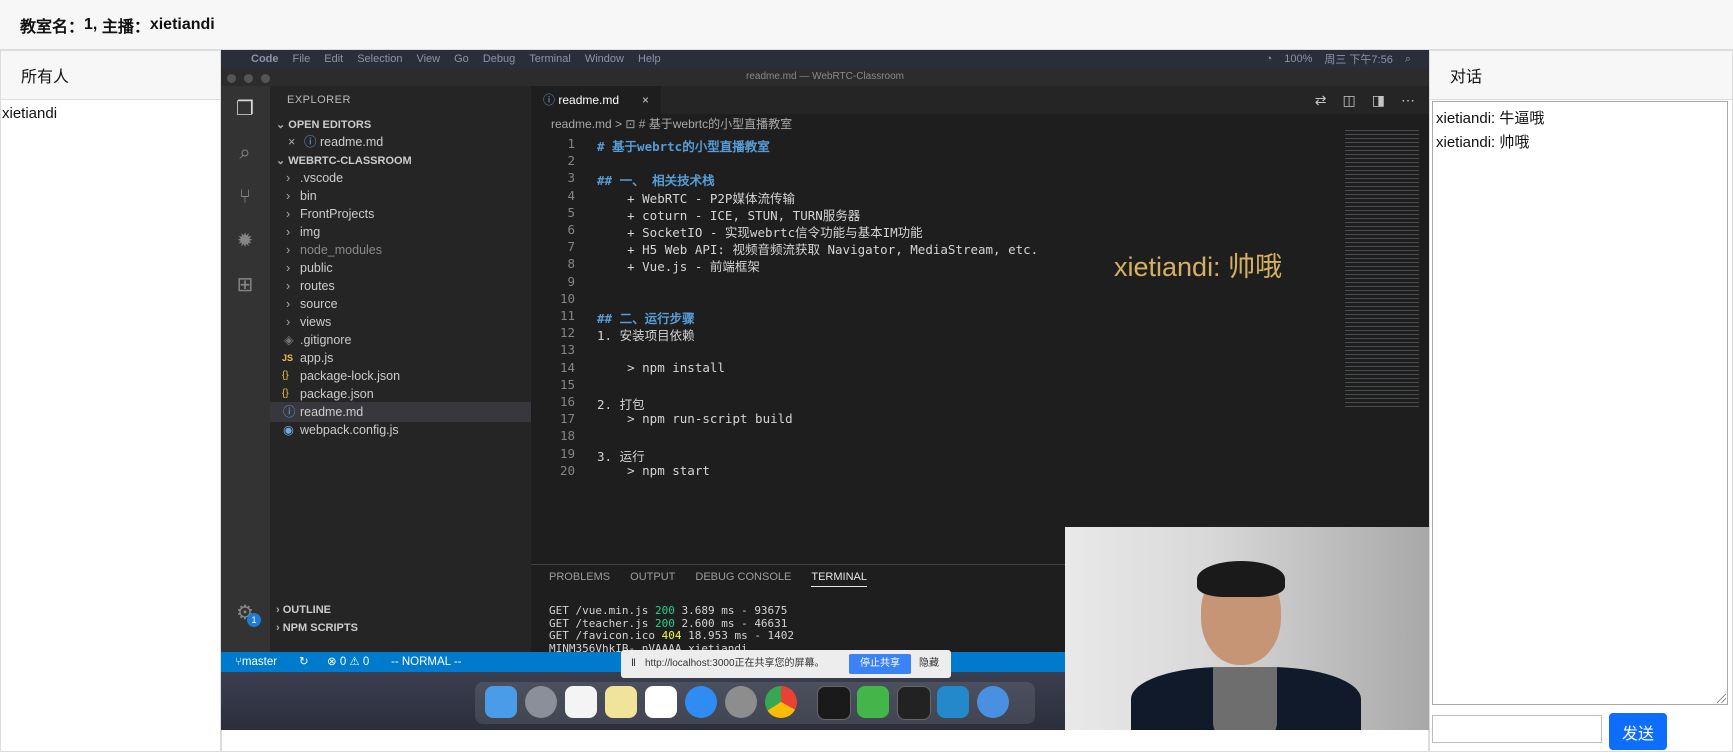 Image resolution: width=1733 pixels, height=756 pixels. What do you see at coordinates (428, 59) in the screenshot?
I see `menu-view: View` at bounding box center [428, 59].